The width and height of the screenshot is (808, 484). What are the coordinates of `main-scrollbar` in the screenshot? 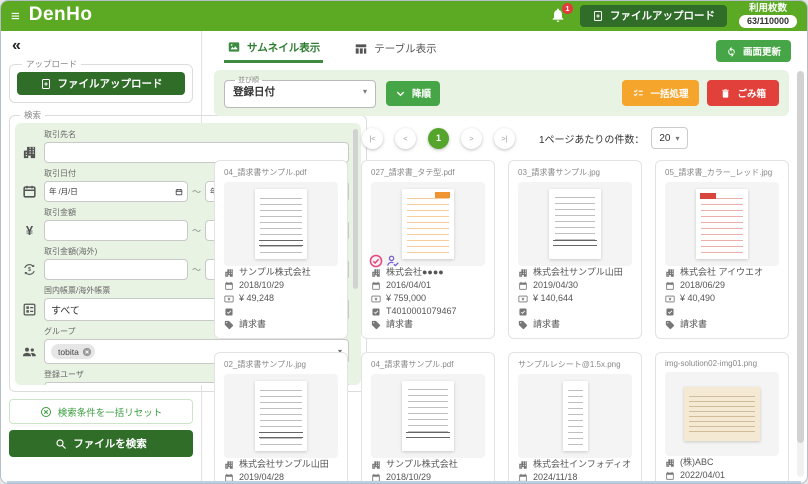 It's located at (800, 274).